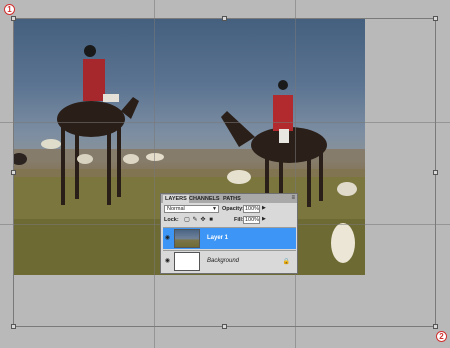 This screenshot has height=348, width=450. Describe the element at coordinates (203, 220) in the screenshot. I see `lock-move-icon: ✥` at that location.